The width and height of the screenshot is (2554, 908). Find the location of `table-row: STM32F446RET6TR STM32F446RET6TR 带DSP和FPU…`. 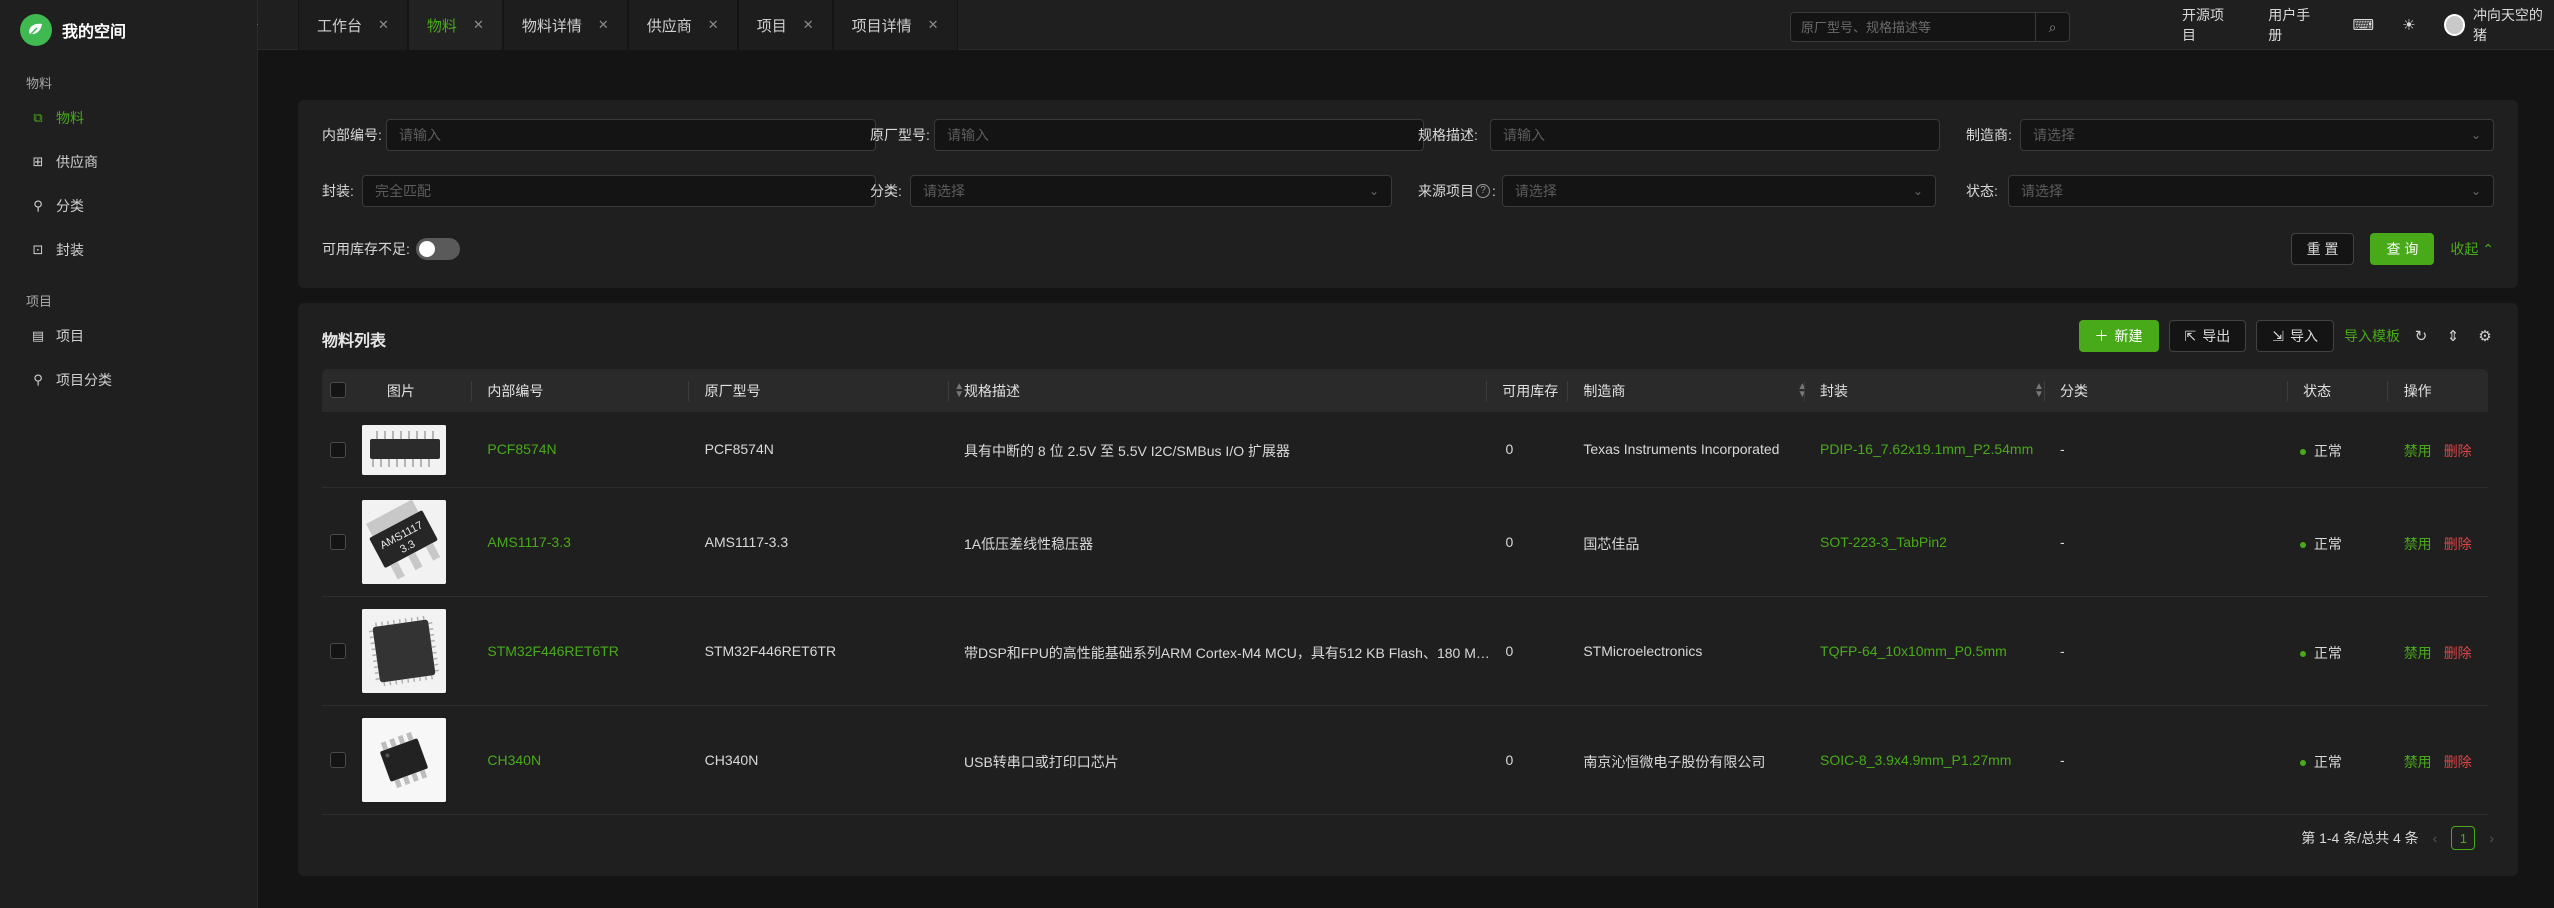

table-row: STM32F446RET6TR STM32F446RET6TR 带DSP和FPU… is located at coordinates (1405, 651).